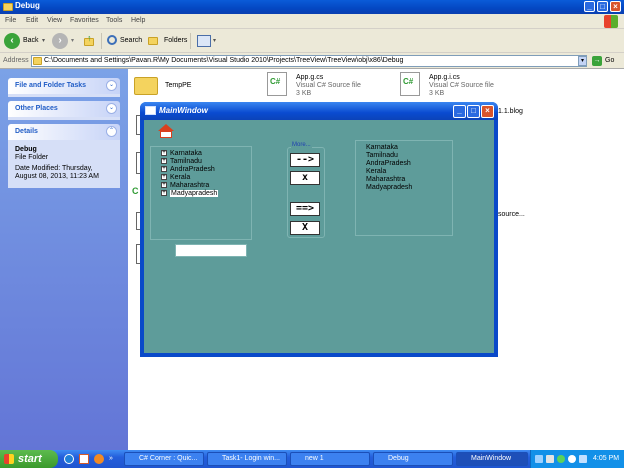 This screenshot has height=468, width=624. Describe the element at coordinates (29, 459) in the screenshot. I see `start-button: start` at that location.